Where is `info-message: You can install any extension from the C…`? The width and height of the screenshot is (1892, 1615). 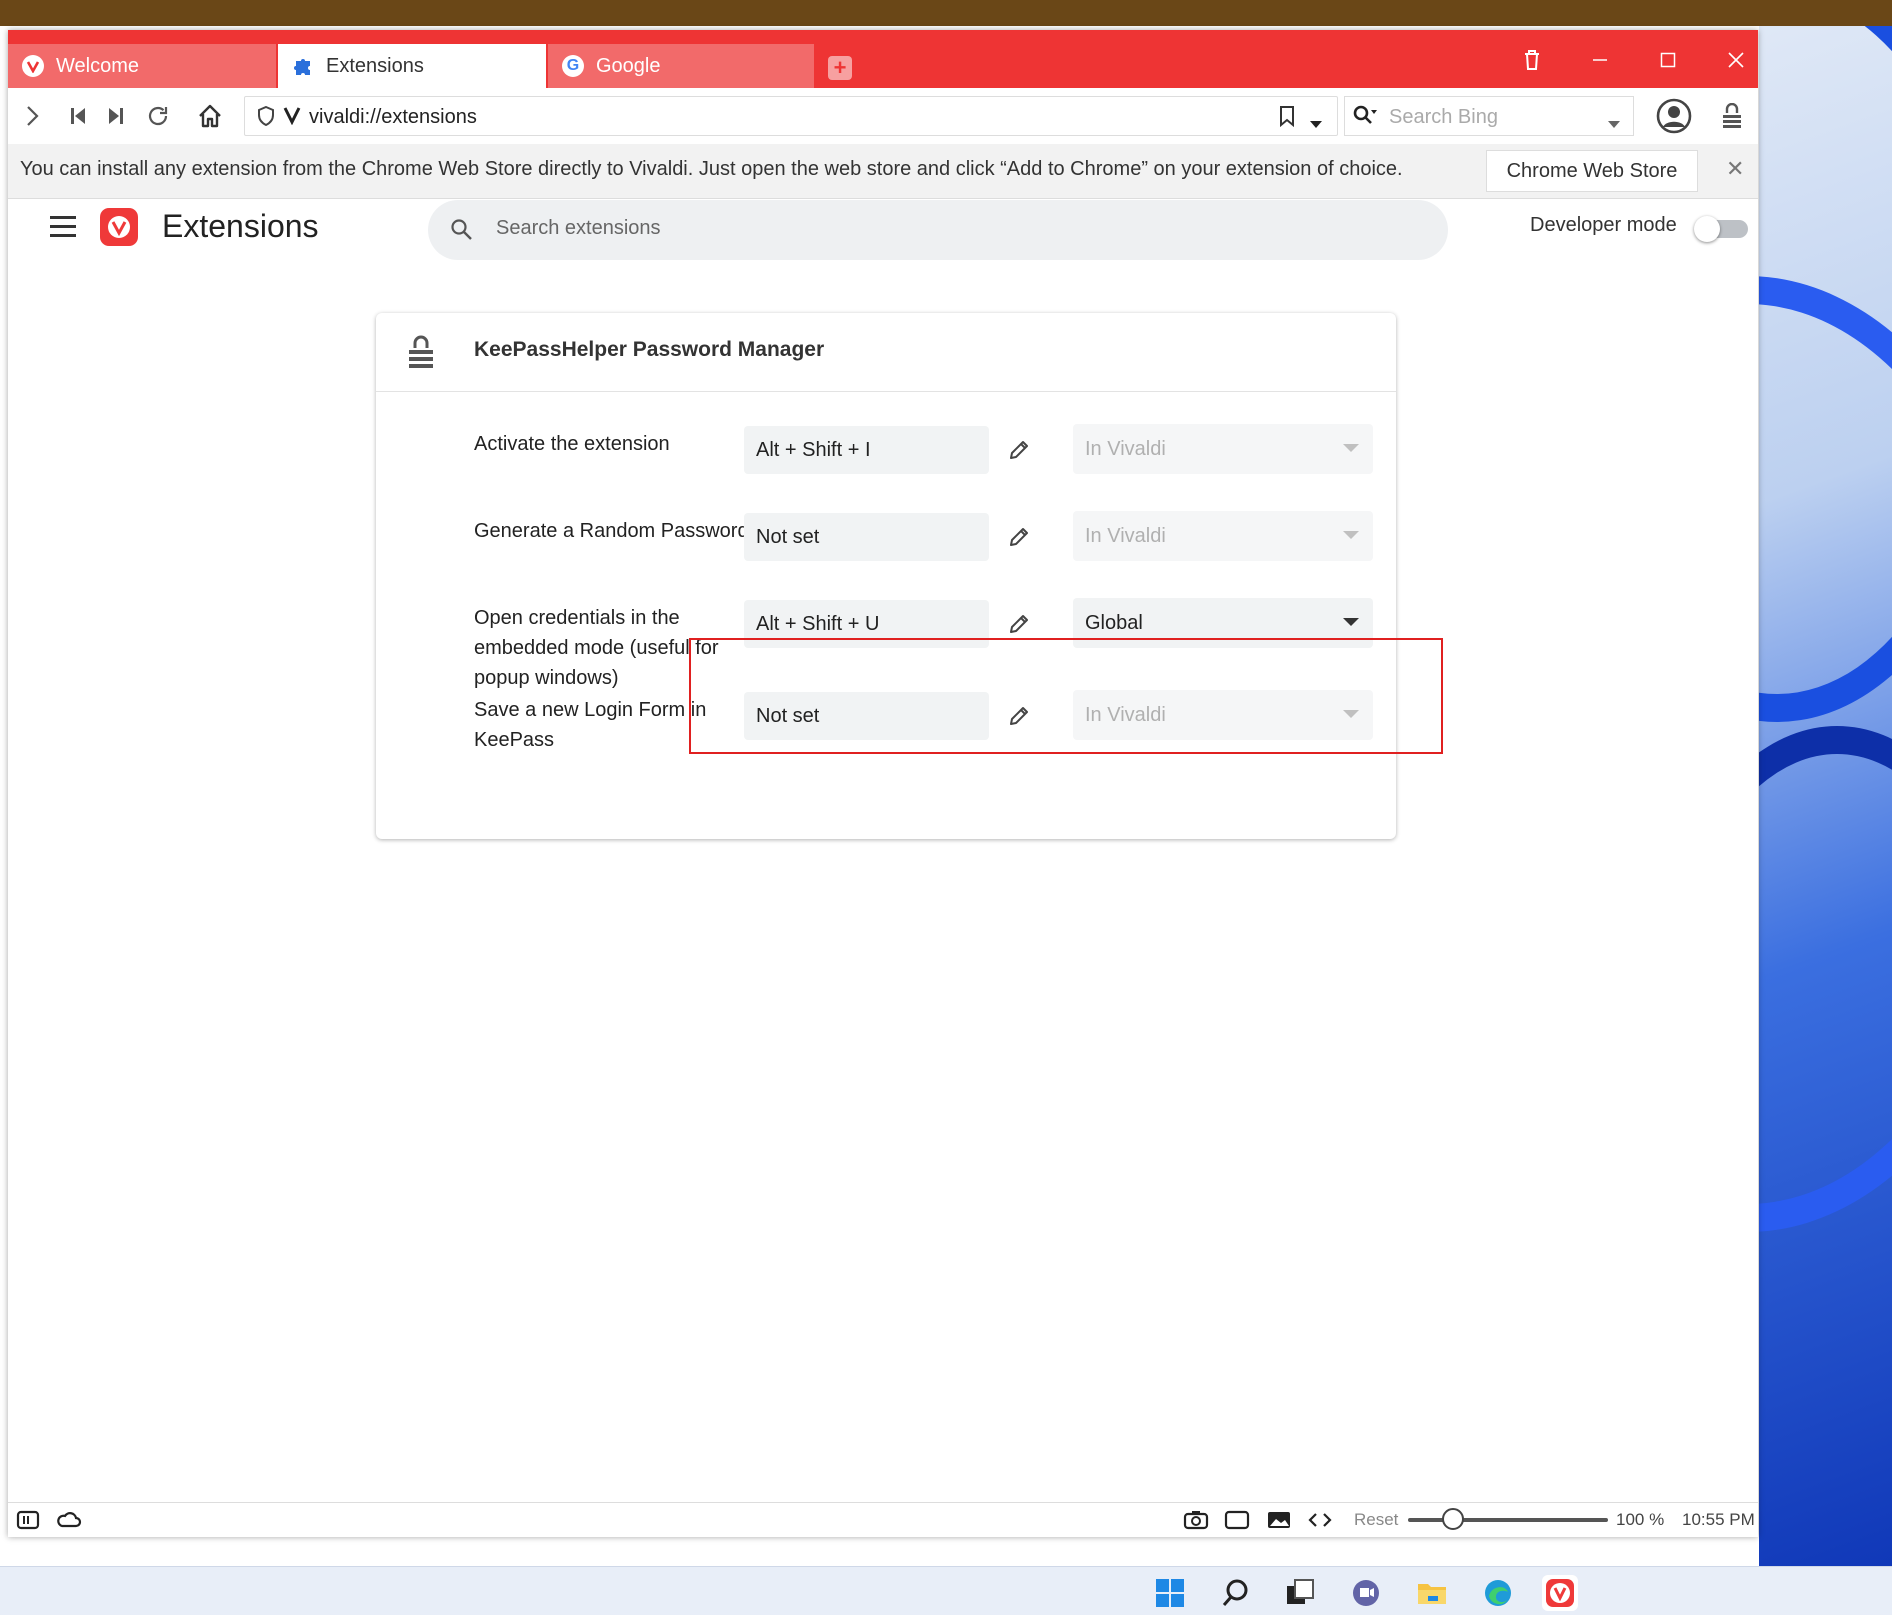 info-message: You can install any extension from the C… is located at coordinates (711, 169).